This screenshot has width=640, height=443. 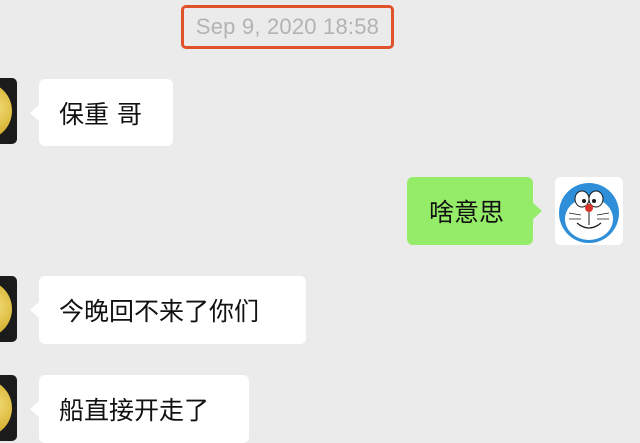 I want to click on message-text: 保重 哥, so click(x=100, y=114).